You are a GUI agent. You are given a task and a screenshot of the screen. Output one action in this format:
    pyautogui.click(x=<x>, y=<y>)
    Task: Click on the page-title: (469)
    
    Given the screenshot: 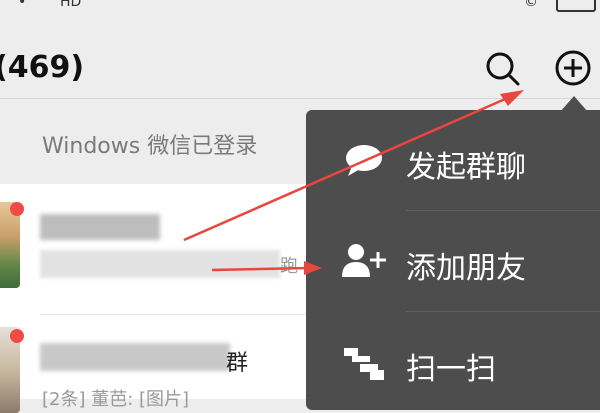 What is the action you would take?
    pyautogui.click(x=42, y=67)
    